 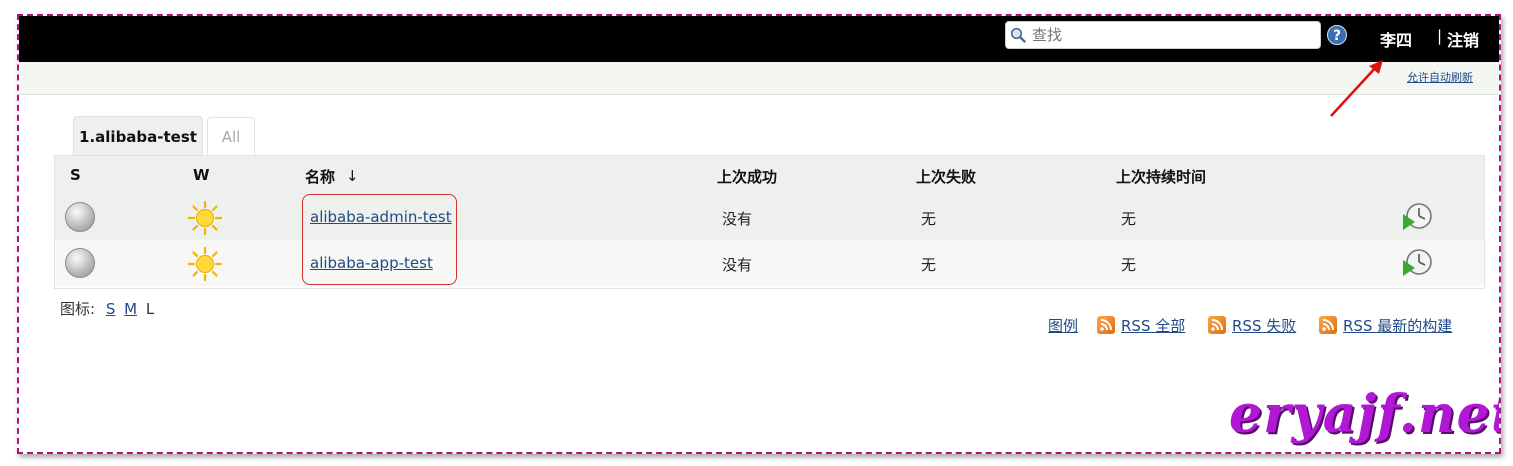 I want to click on search-input, so click(x=1172, y=35).